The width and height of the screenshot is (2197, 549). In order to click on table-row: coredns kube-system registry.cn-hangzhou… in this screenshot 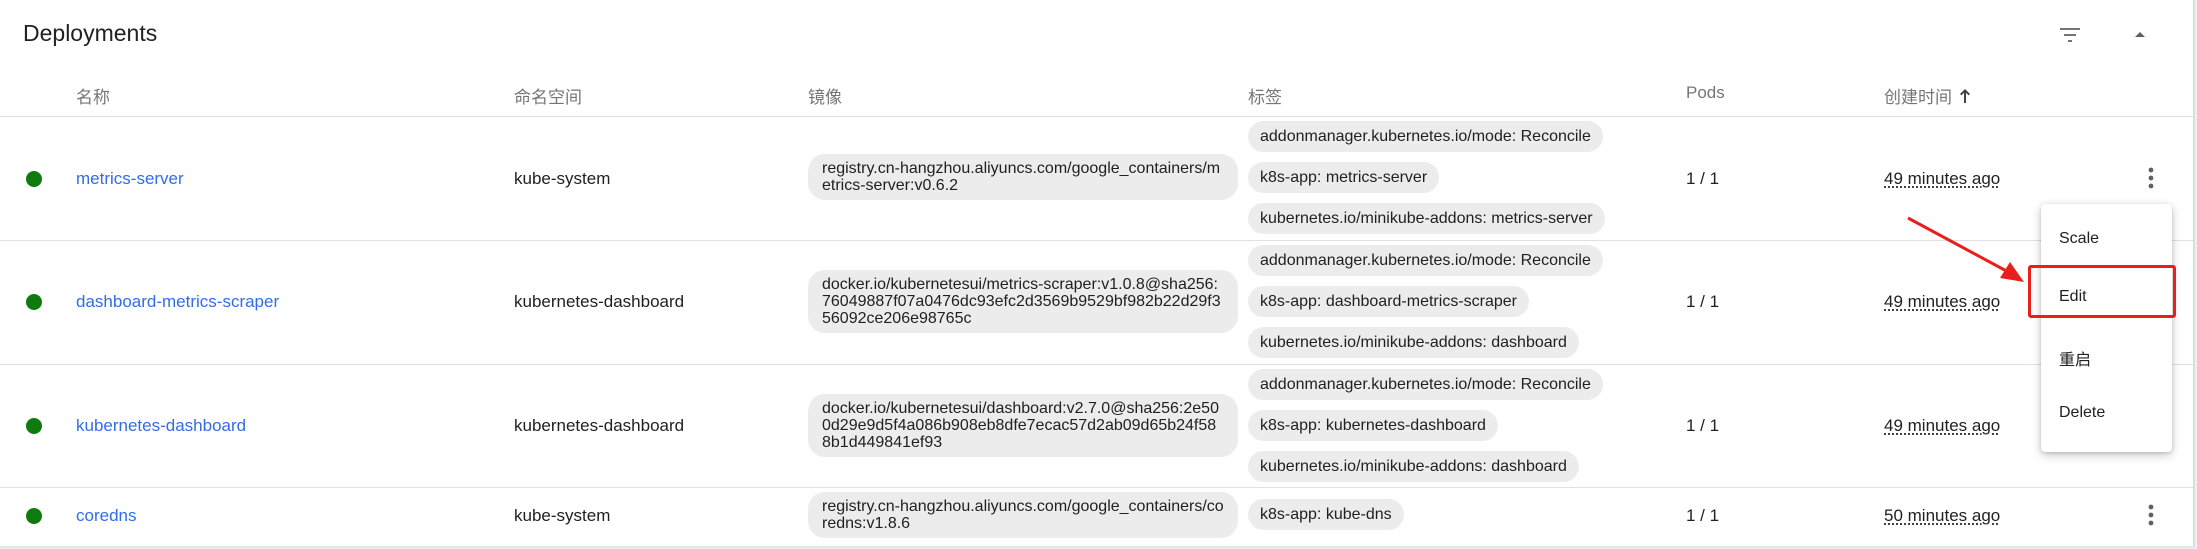, I will do `click(1096, 517)`.